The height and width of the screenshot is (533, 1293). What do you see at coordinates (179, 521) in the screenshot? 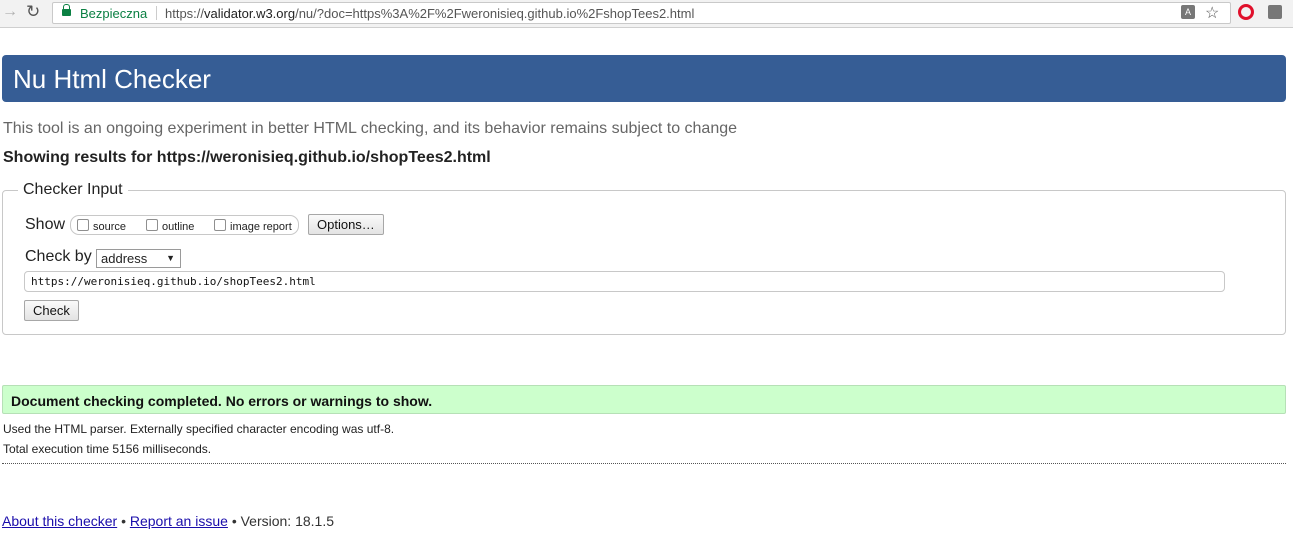
I see `report-issue-link: Report an issue` at bounding box center [179, 521].